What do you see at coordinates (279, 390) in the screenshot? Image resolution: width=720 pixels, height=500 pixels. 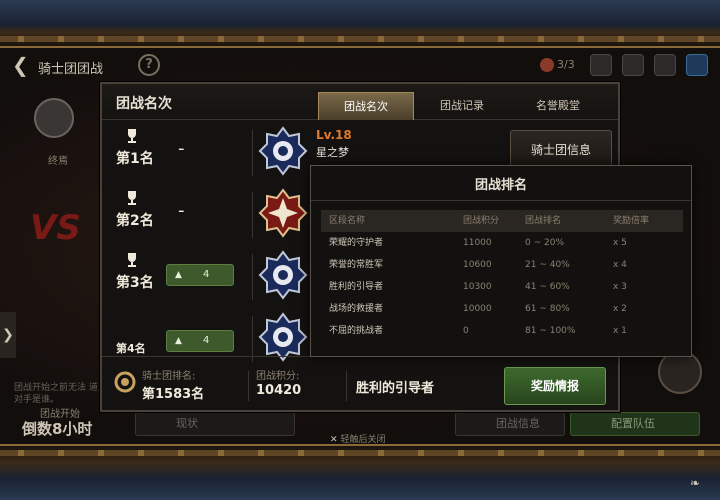 I see `score-value: 10420` at bounding box center [279, 390].